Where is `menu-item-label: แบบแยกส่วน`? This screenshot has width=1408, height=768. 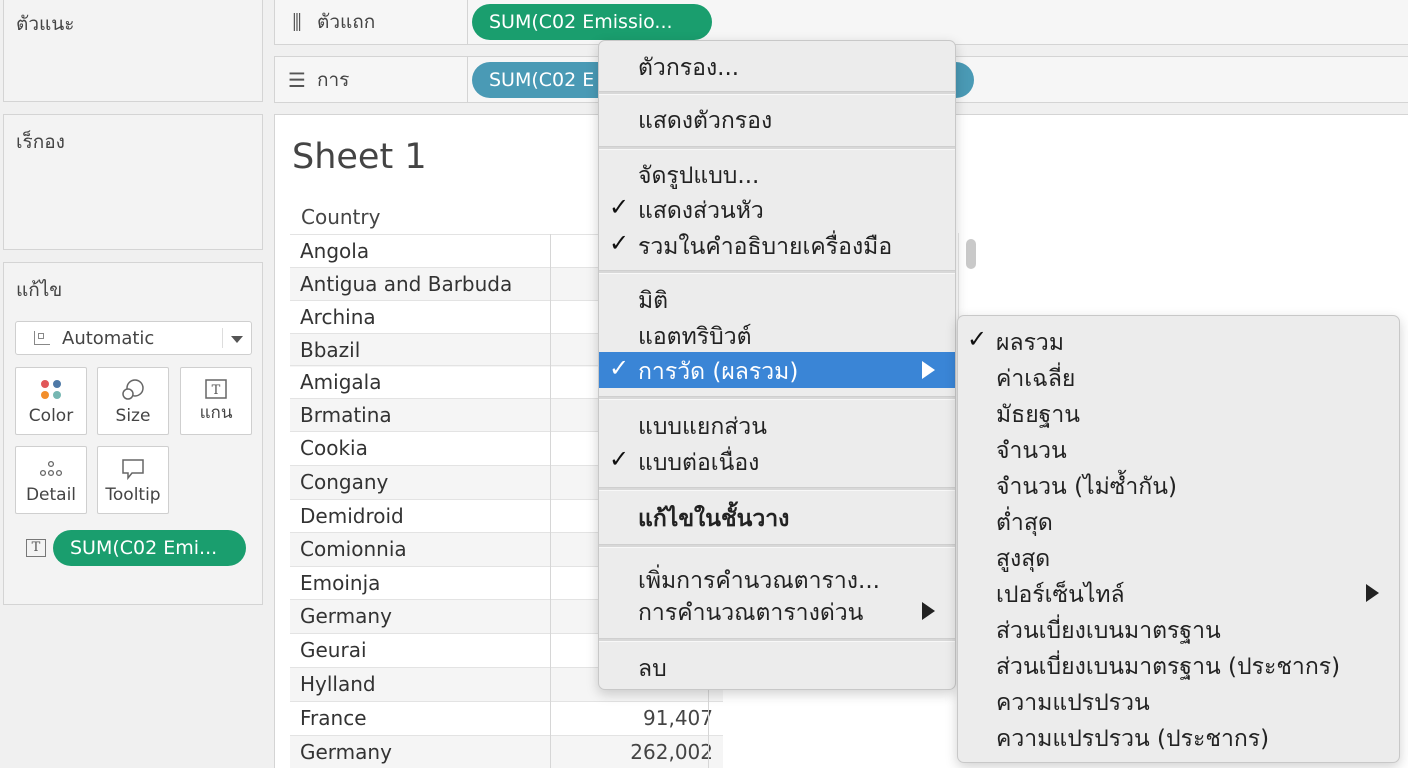 menu-item-label: แบบแยกส่วน is located at coordinates (702, 427).